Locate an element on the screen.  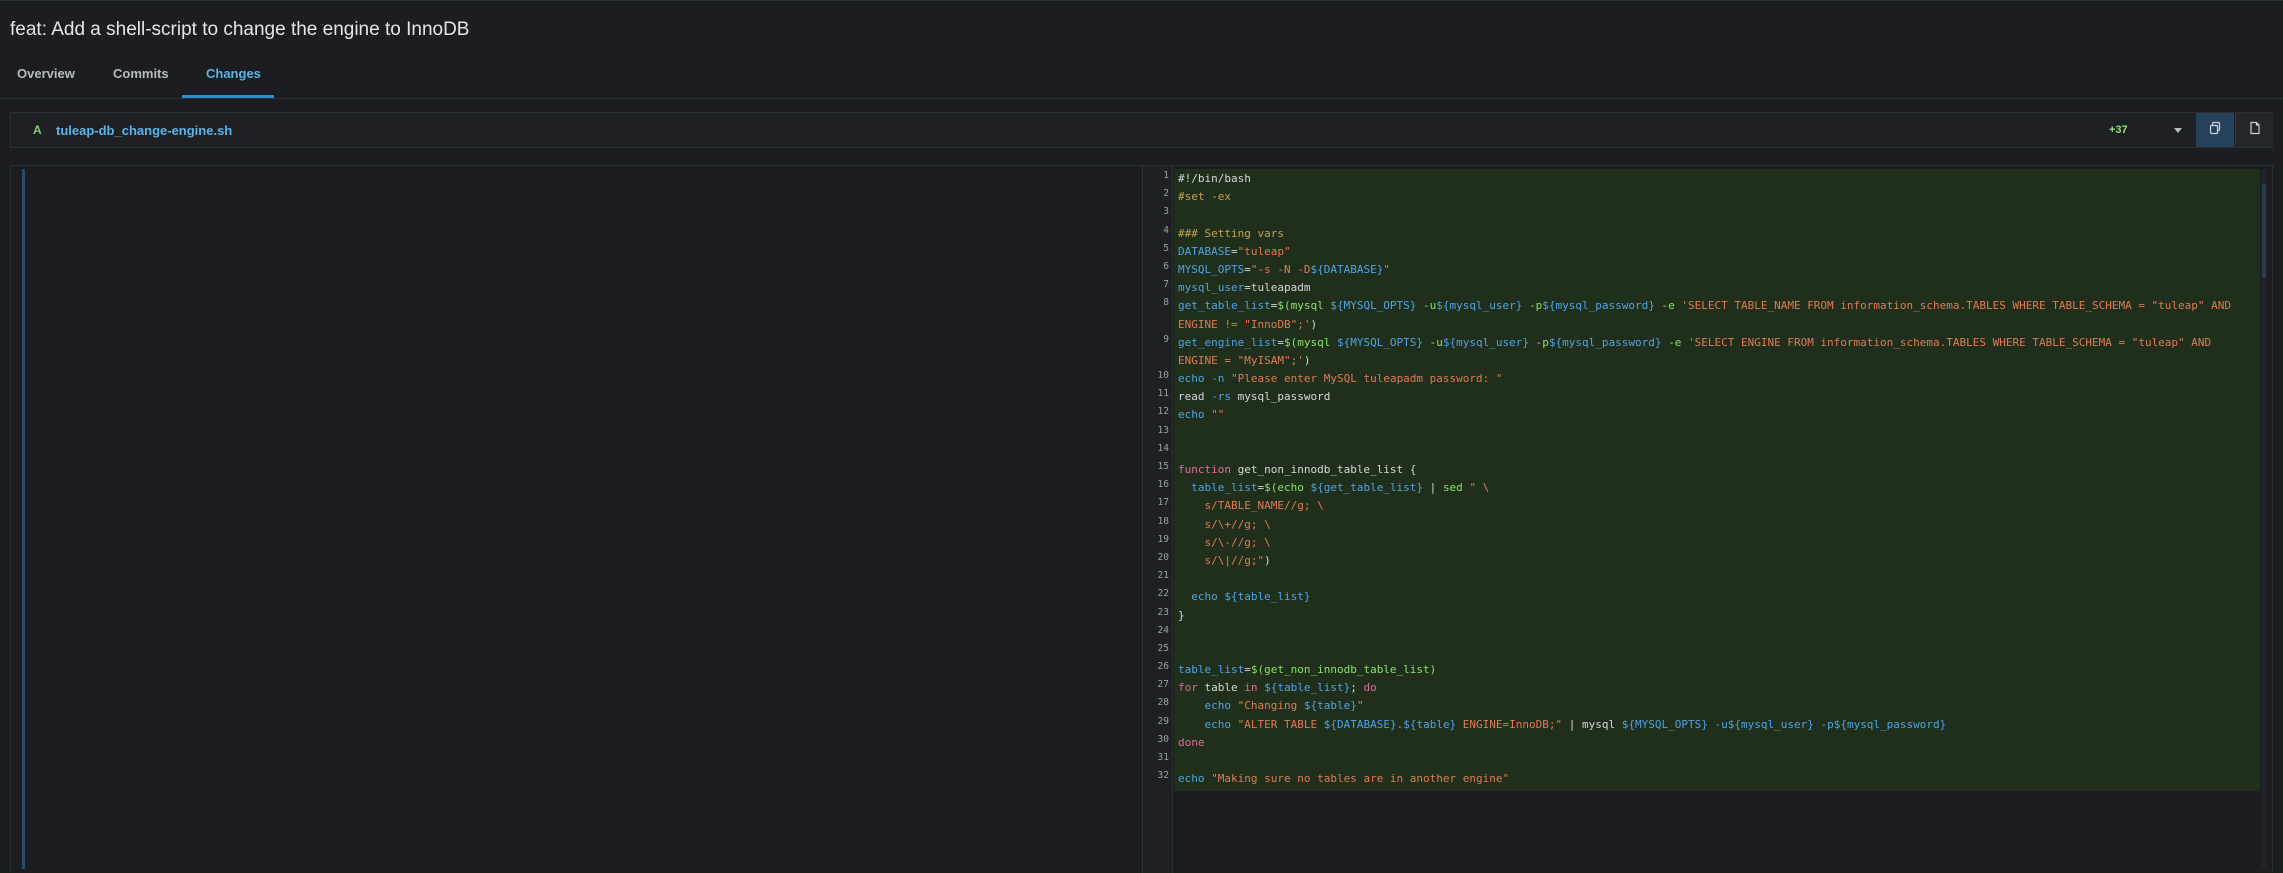
code-text: DATABASE="tuleap" is located at coordinates (1716, 252).